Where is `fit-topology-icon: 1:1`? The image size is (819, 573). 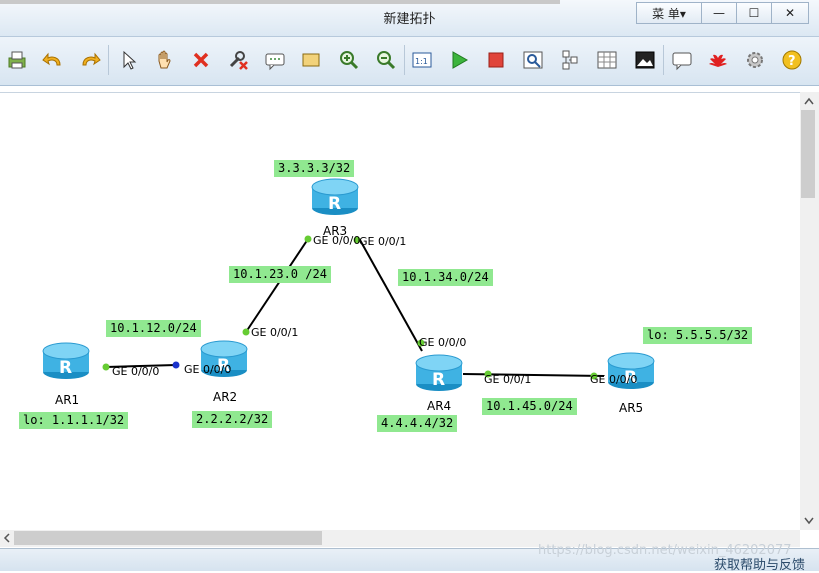 fit-topology-icon: 1:1 is located at coordinates (422, 60).